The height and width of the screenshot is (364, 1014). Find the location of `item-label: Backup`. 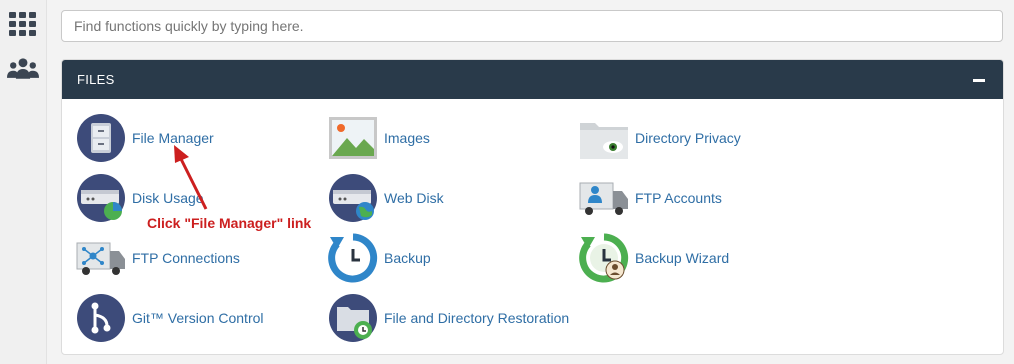

item-label: Backup is located at coordinates (407, 258).